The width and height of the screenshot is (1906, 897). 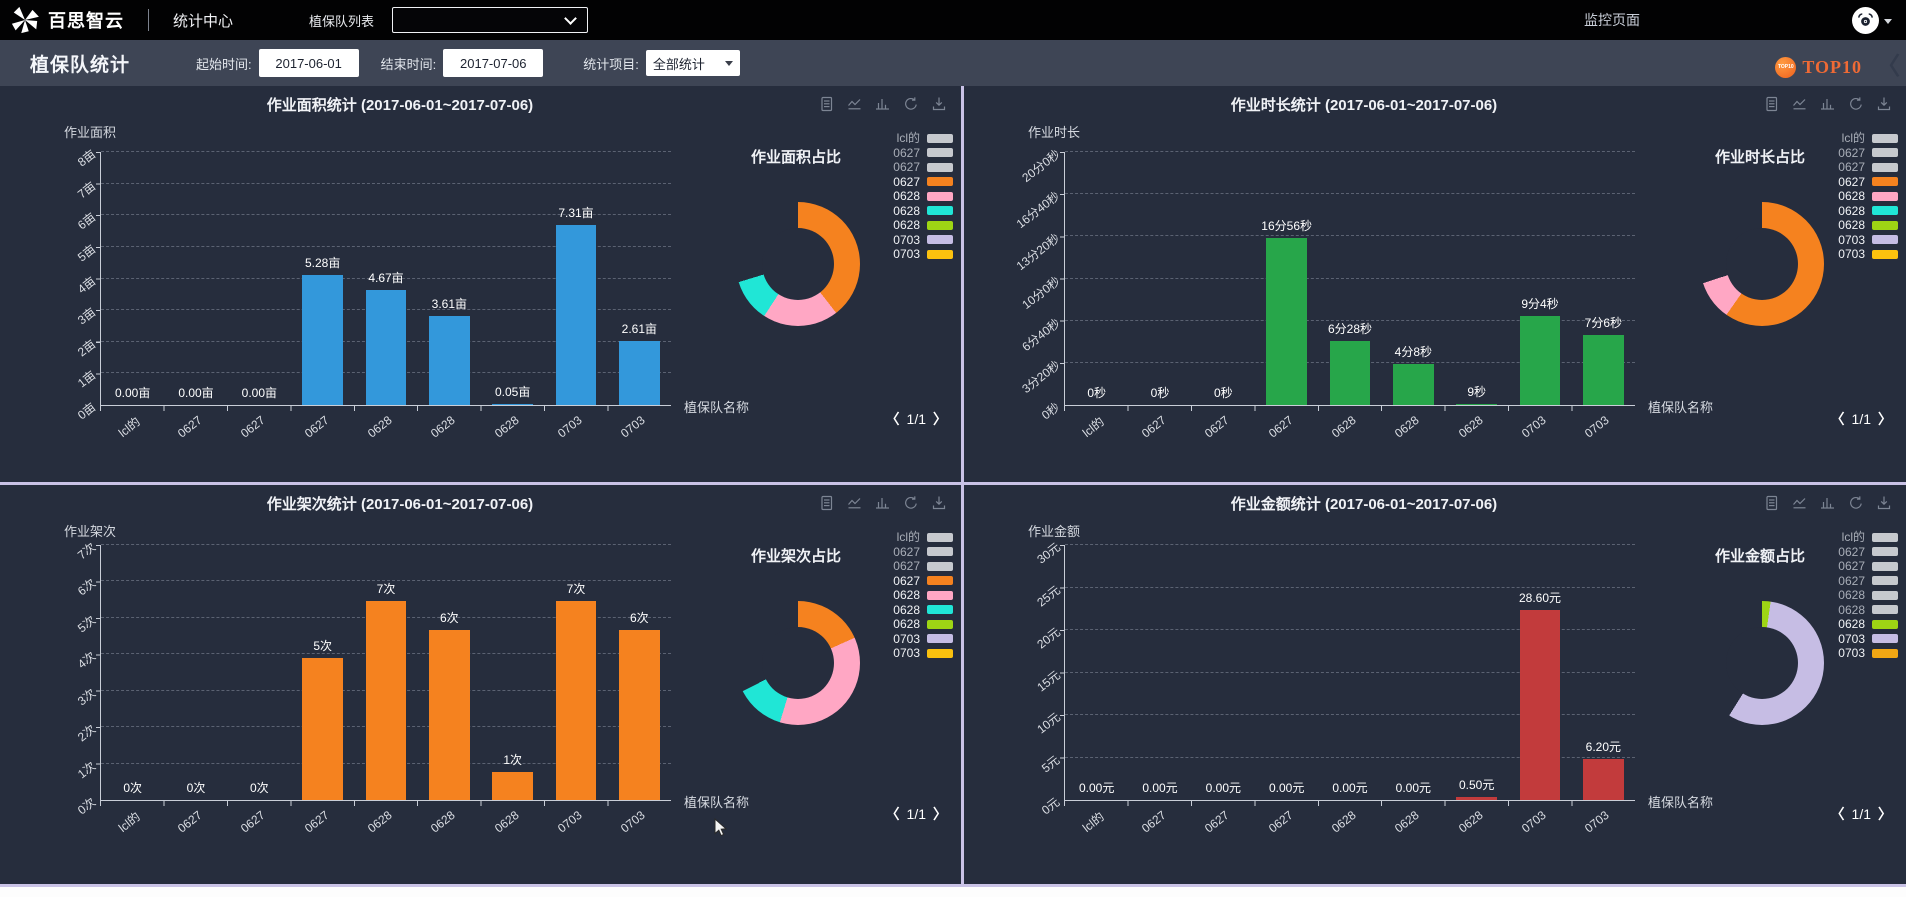 I want to click on avatar-caret-icon, so click(x=1888, y=21).